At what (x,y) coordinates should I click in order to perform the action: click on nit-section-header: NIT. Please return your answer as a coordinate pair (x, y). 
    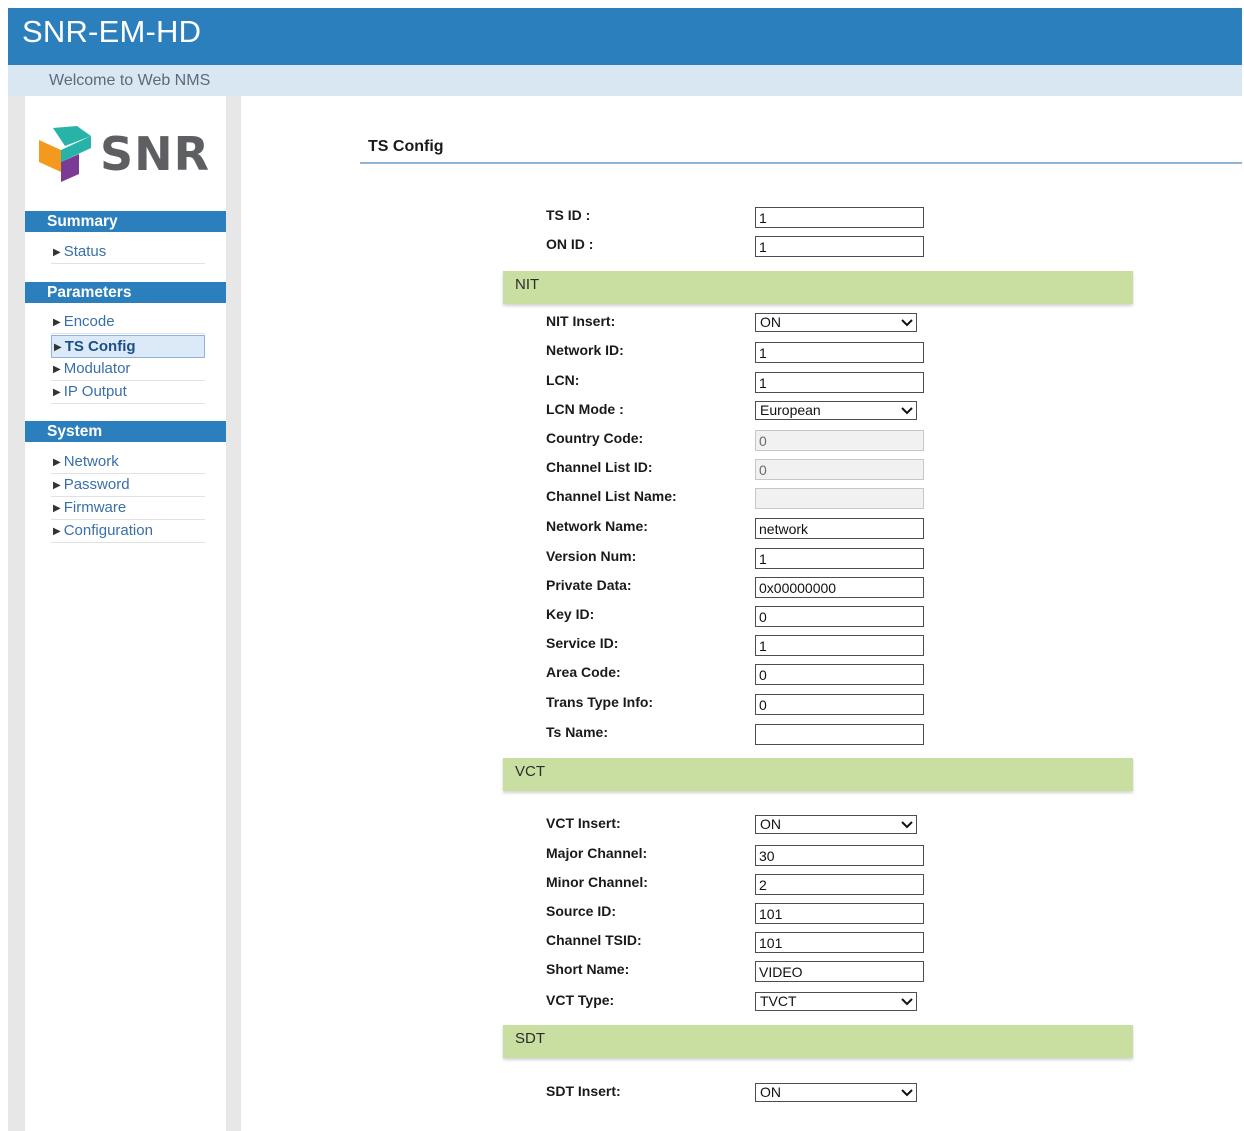
    Looking at the image, I should click on (818, 287).